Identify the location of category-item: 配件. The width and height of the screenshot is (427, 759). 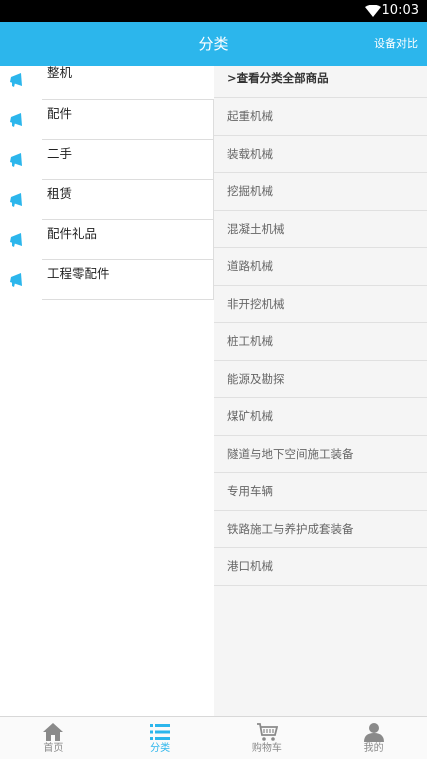
(107, 120).